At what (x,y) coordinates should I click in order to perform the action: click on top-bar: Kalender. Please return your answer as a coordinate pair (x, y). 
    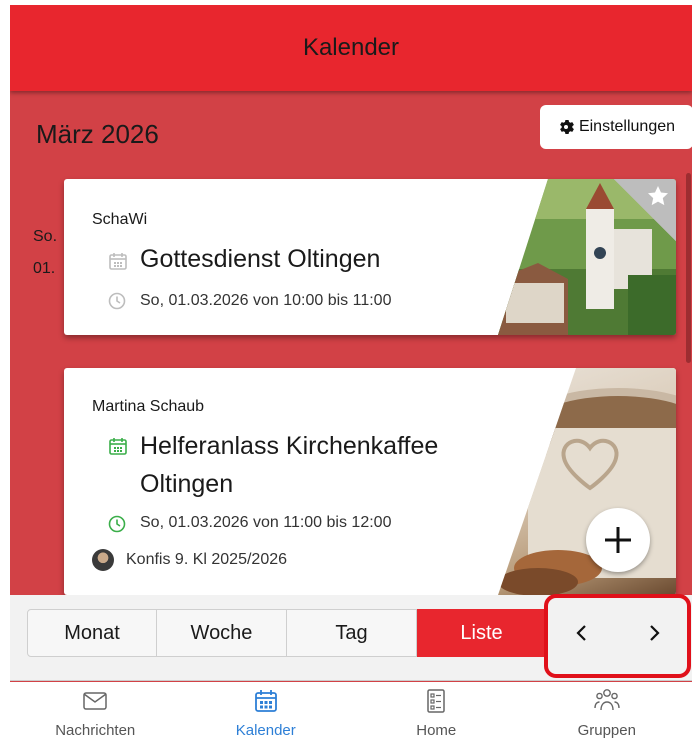
    Looking at the image, I should click on (351, 48).